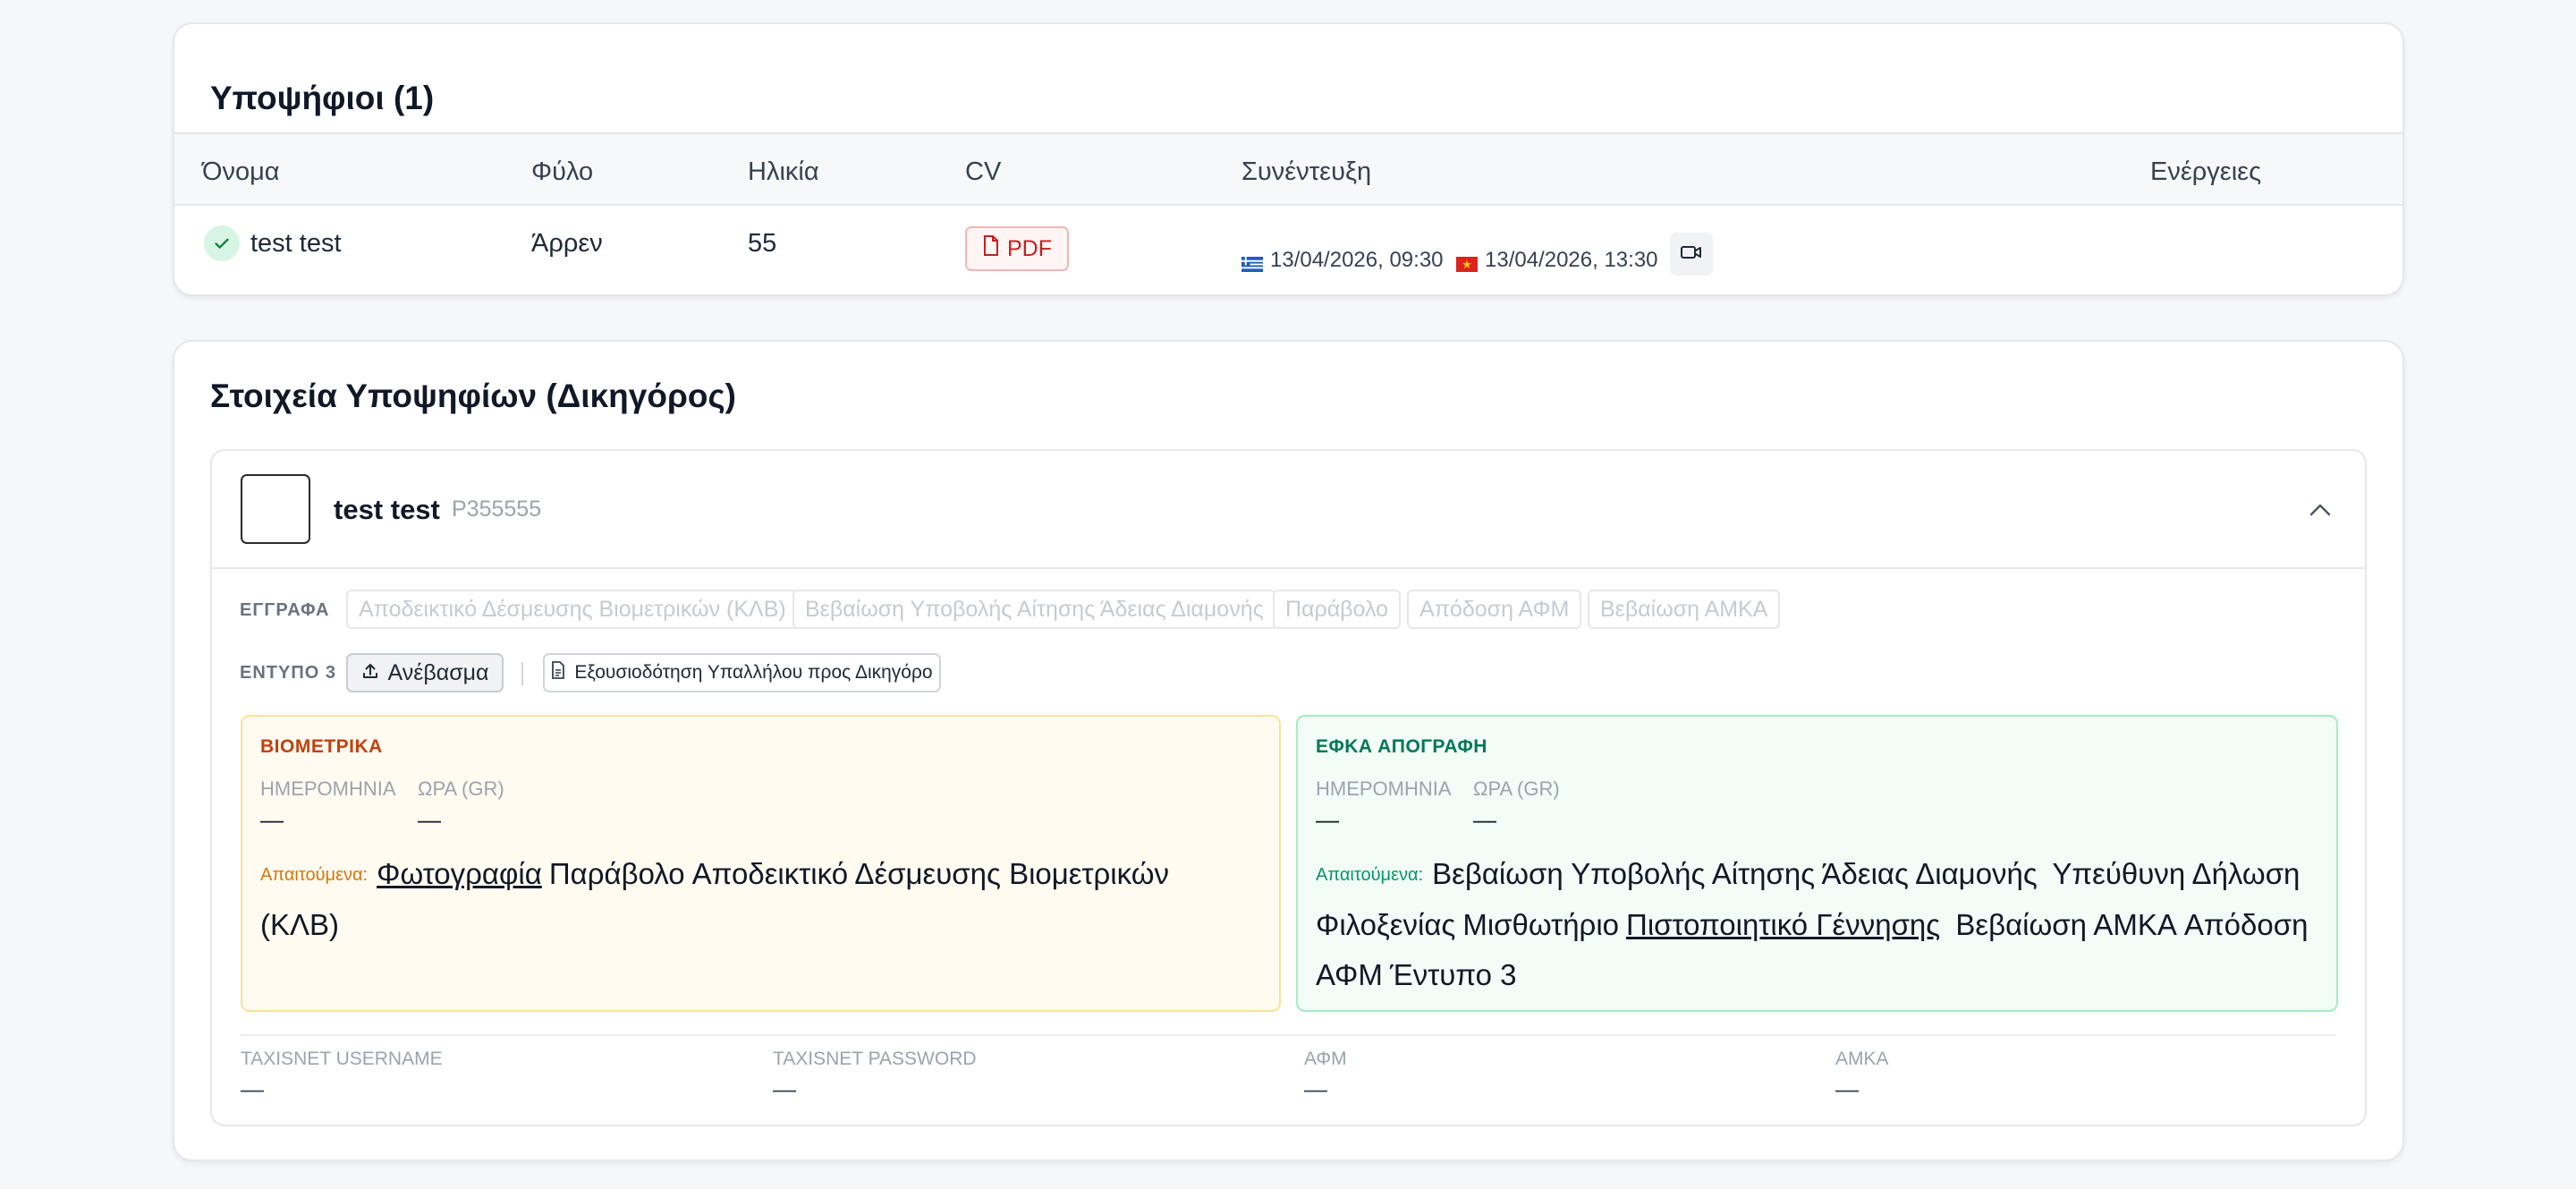 Image resolution: width=2576 pixels, height=1189 pixels. I want to click on candidate-panel-header: test test P355555, so click(1288, 510).